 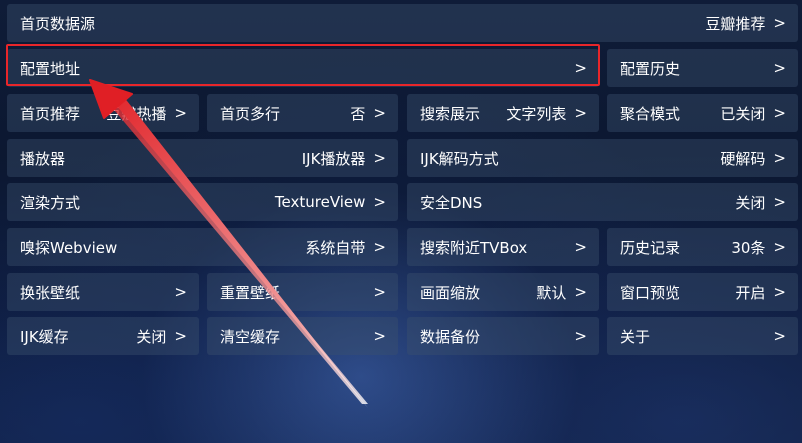 I want to click on aggregate-mode-item: 聚合模式 已关闭 >, so click(x=702, y=113).